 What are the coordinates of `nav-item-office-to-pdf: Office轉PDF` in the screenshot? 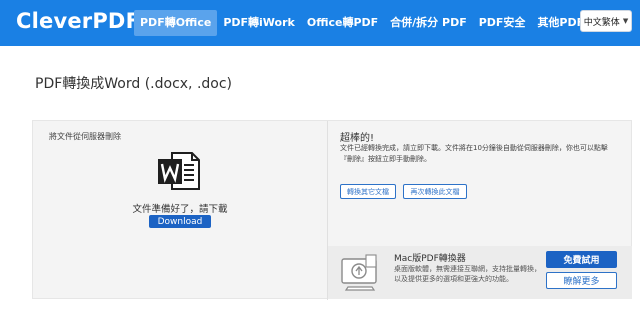 It's located at (342, 23).